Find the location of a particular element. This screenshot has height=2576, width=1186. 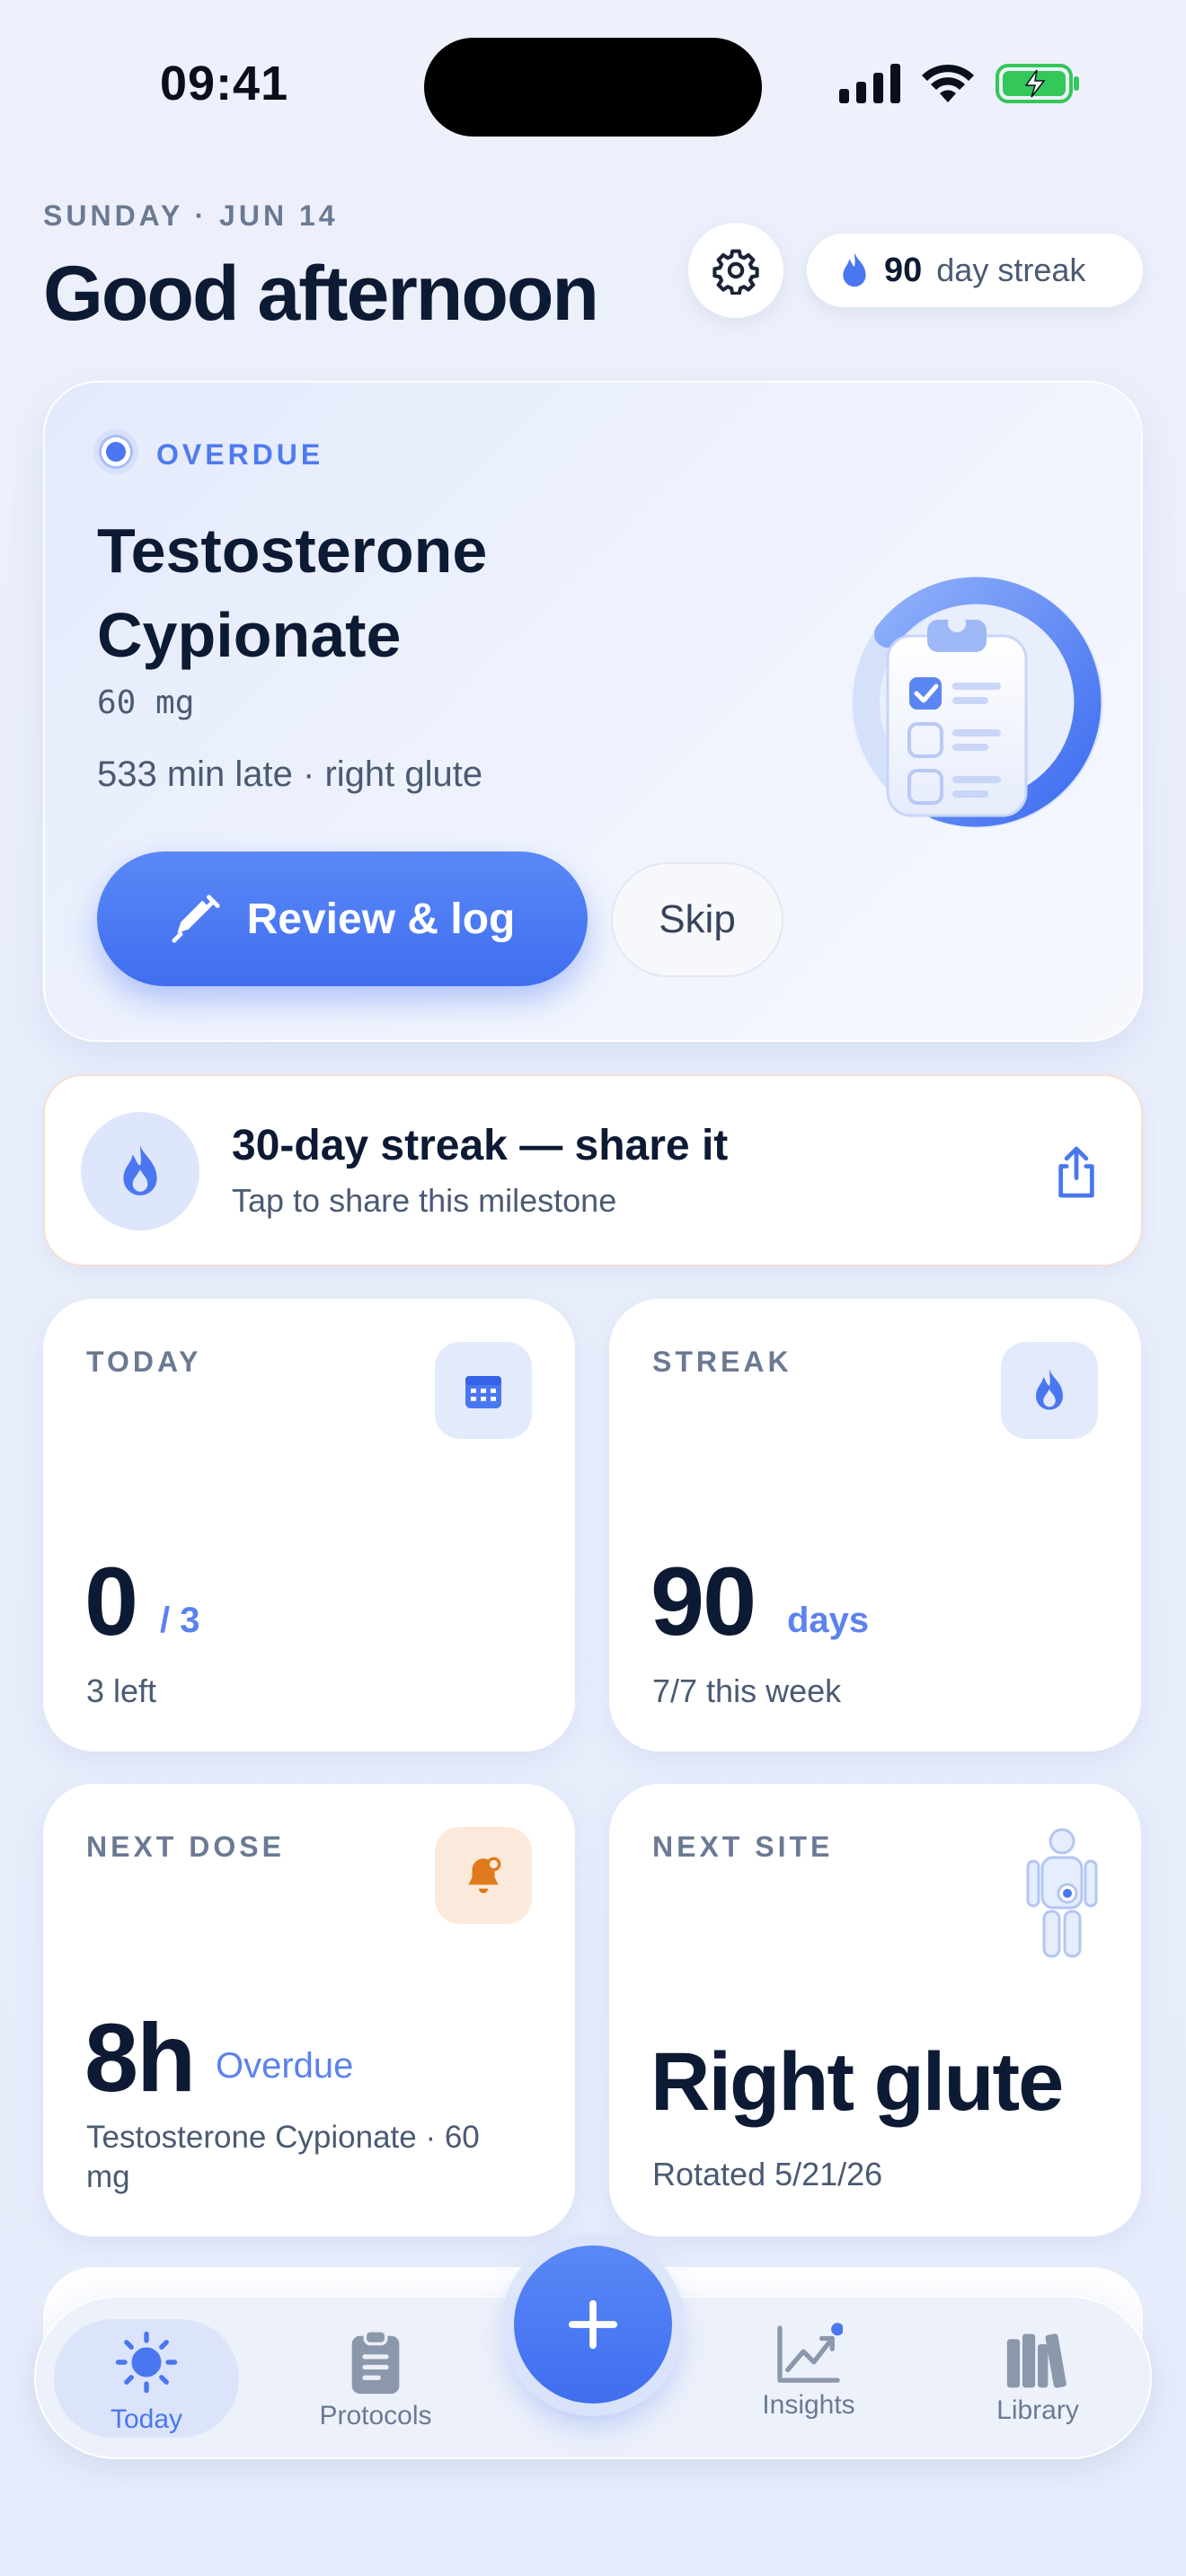

next-dose-icon-tile is located at coordinates (483, 1875).